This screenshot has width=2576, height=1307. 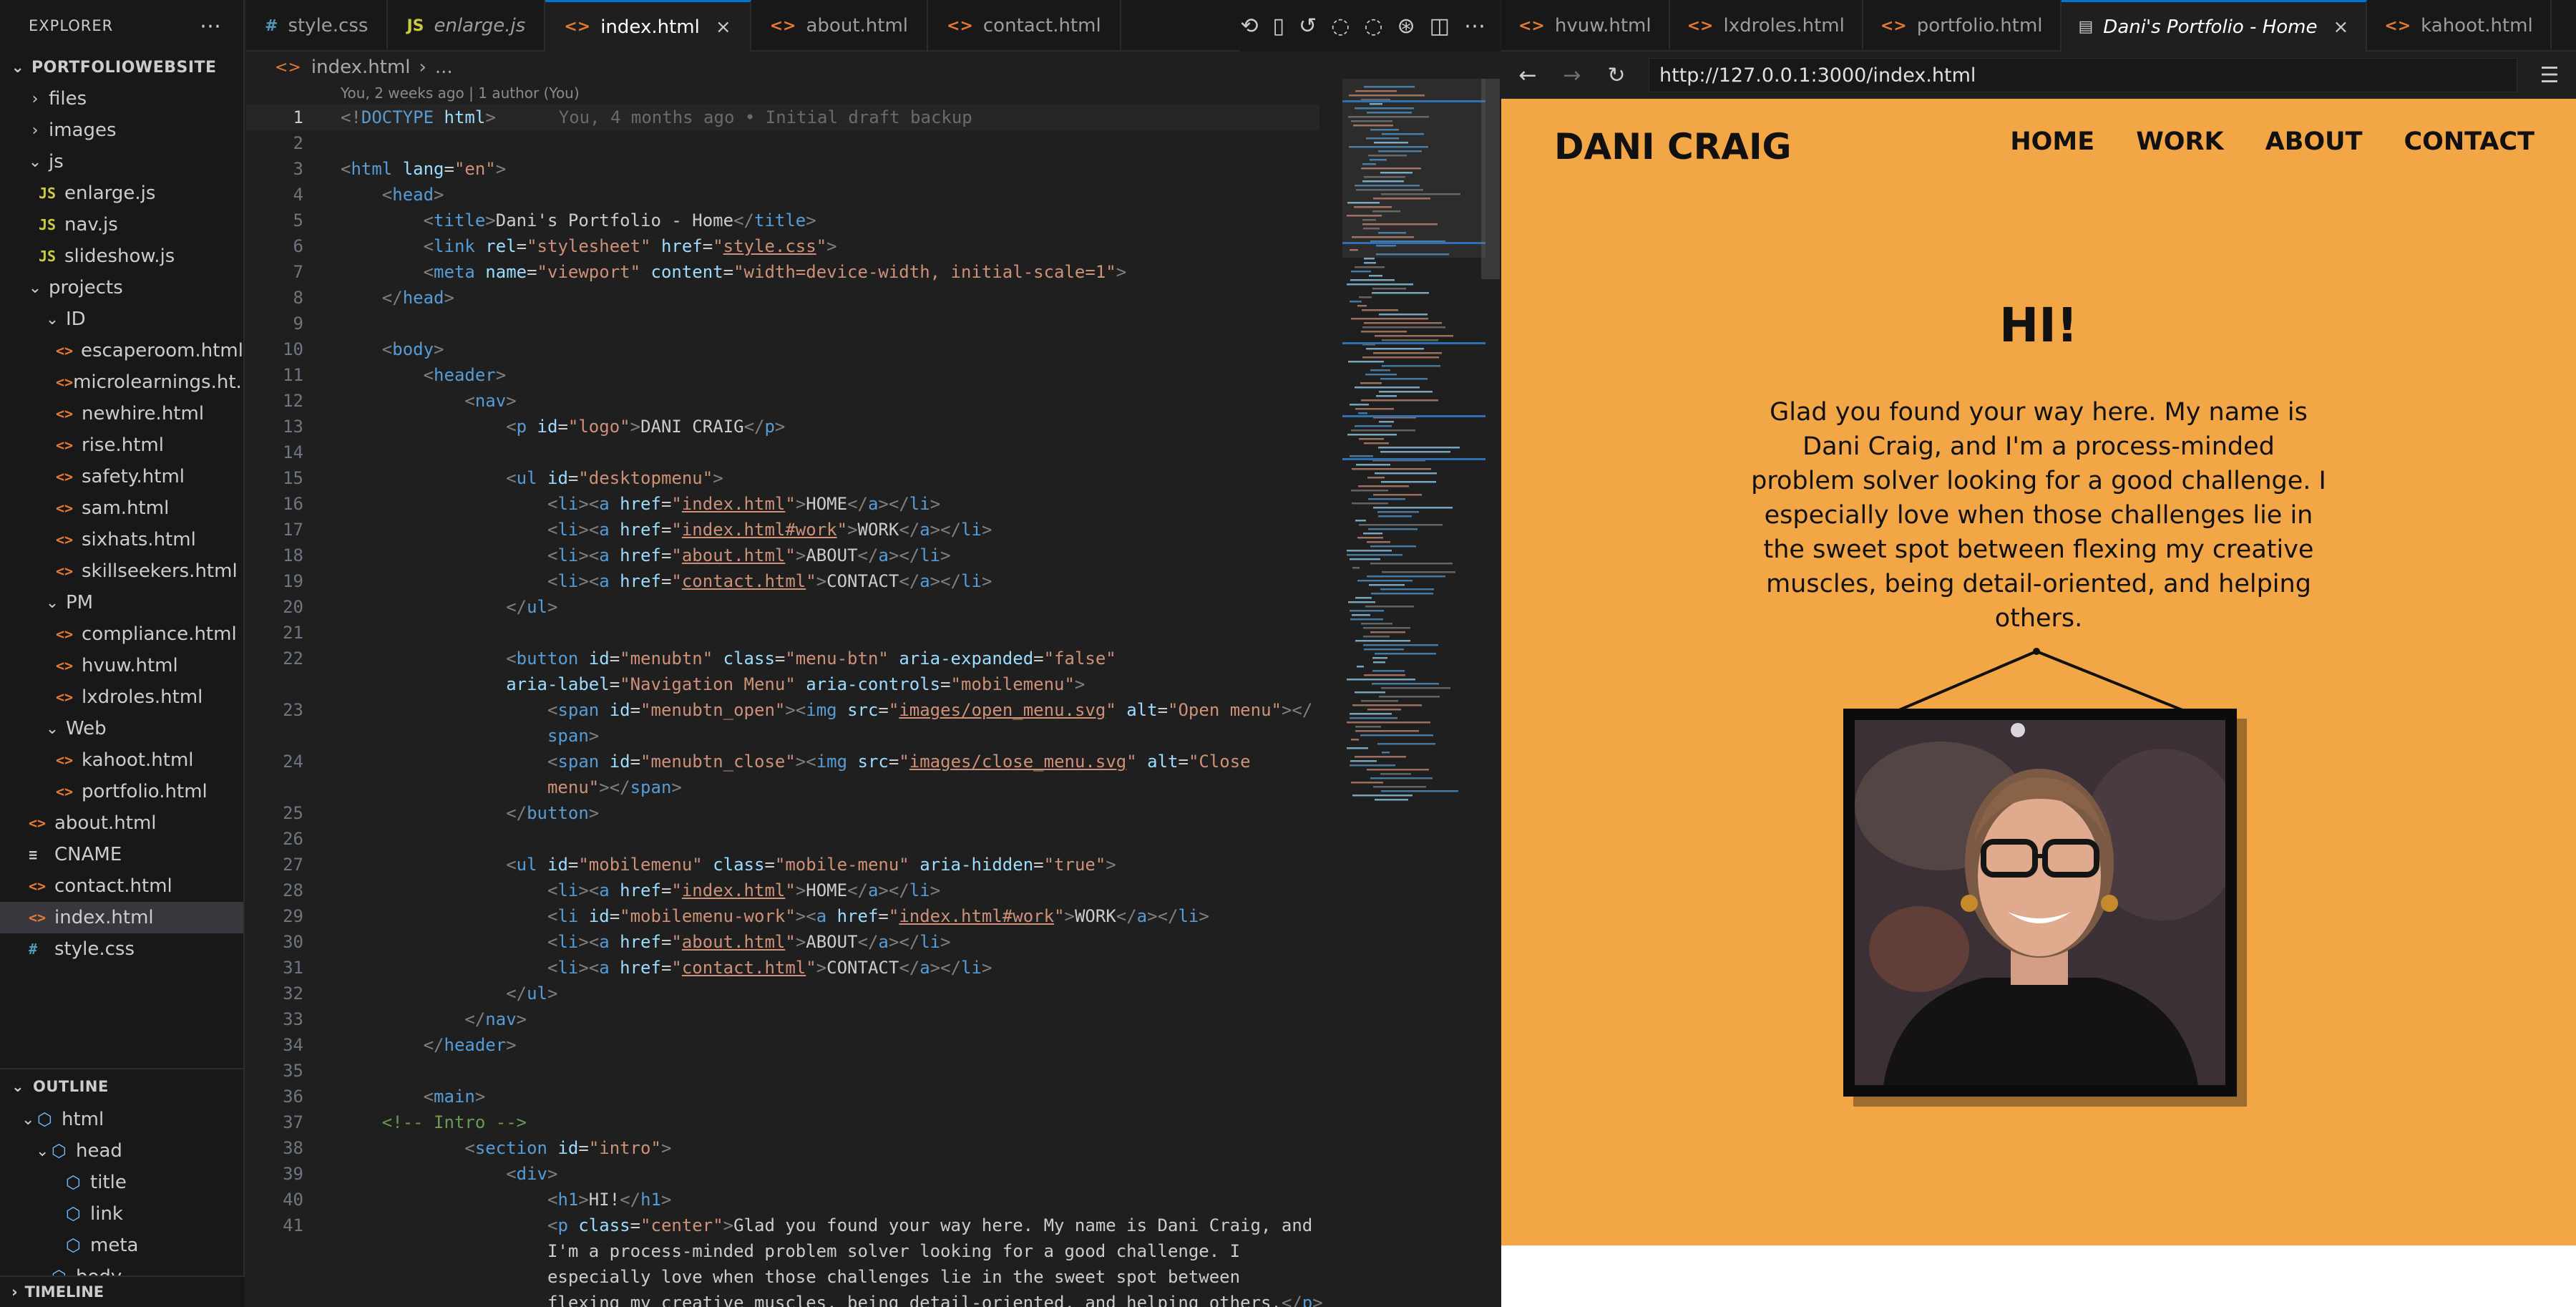 What do you see at coordinates (1673, 146) in the screenshot?
I see `site-logo: DANI CRAIG` at bounding box center [1673, 146].